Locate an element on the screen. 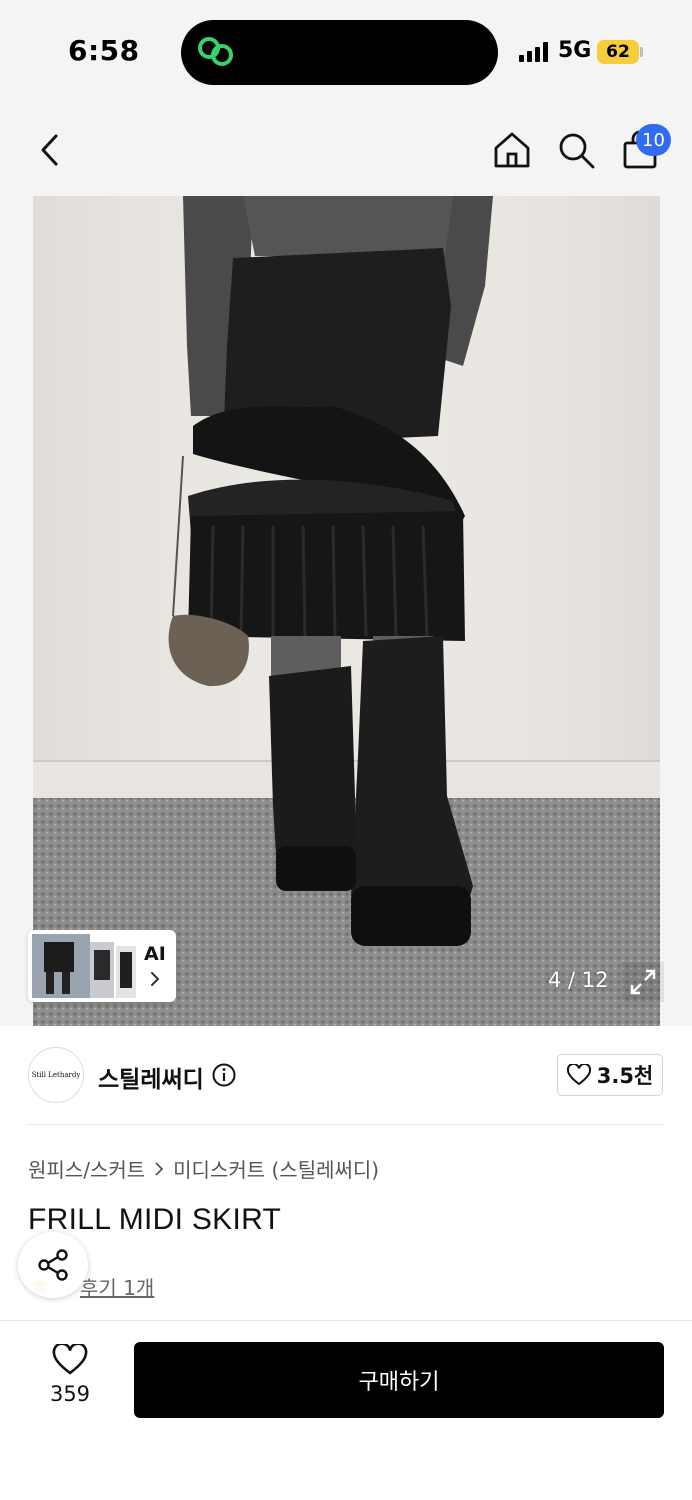  cart-count-badge: 10 is located at coordinates (653, 140).